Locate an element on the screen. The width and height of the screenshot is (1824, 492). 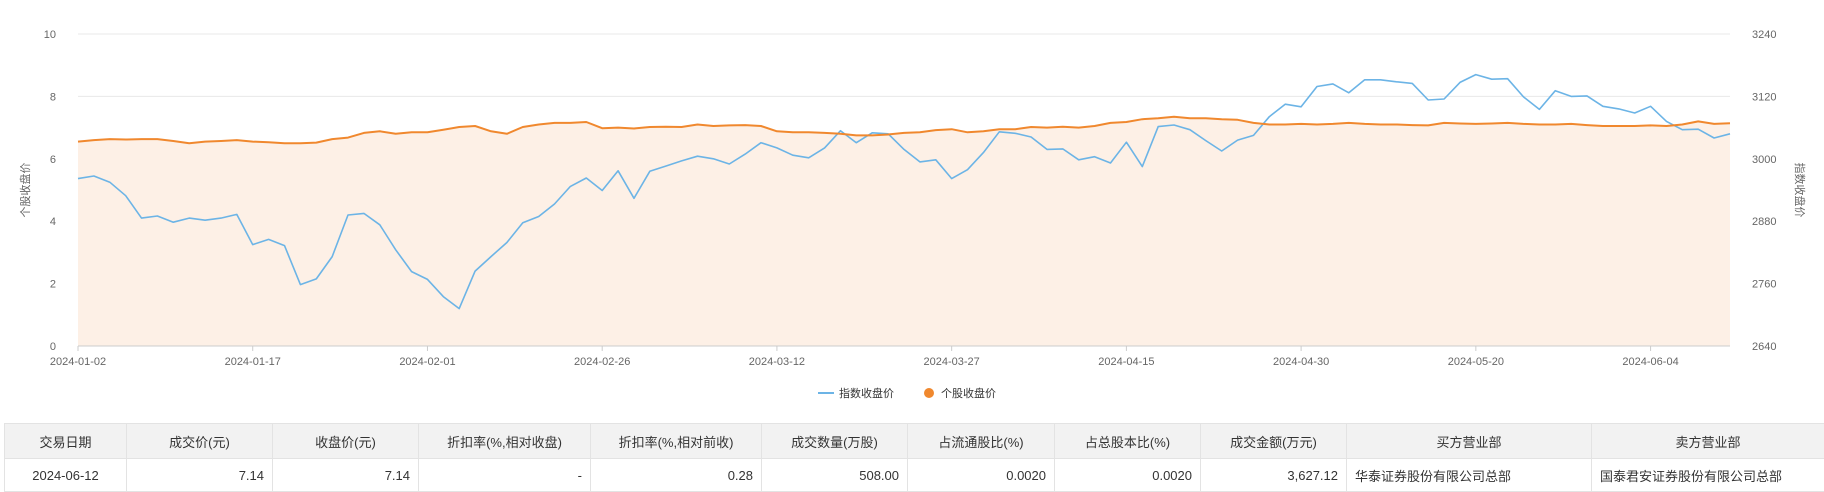
right-tick-label: 2640 is located at coordinates (1764, 347).